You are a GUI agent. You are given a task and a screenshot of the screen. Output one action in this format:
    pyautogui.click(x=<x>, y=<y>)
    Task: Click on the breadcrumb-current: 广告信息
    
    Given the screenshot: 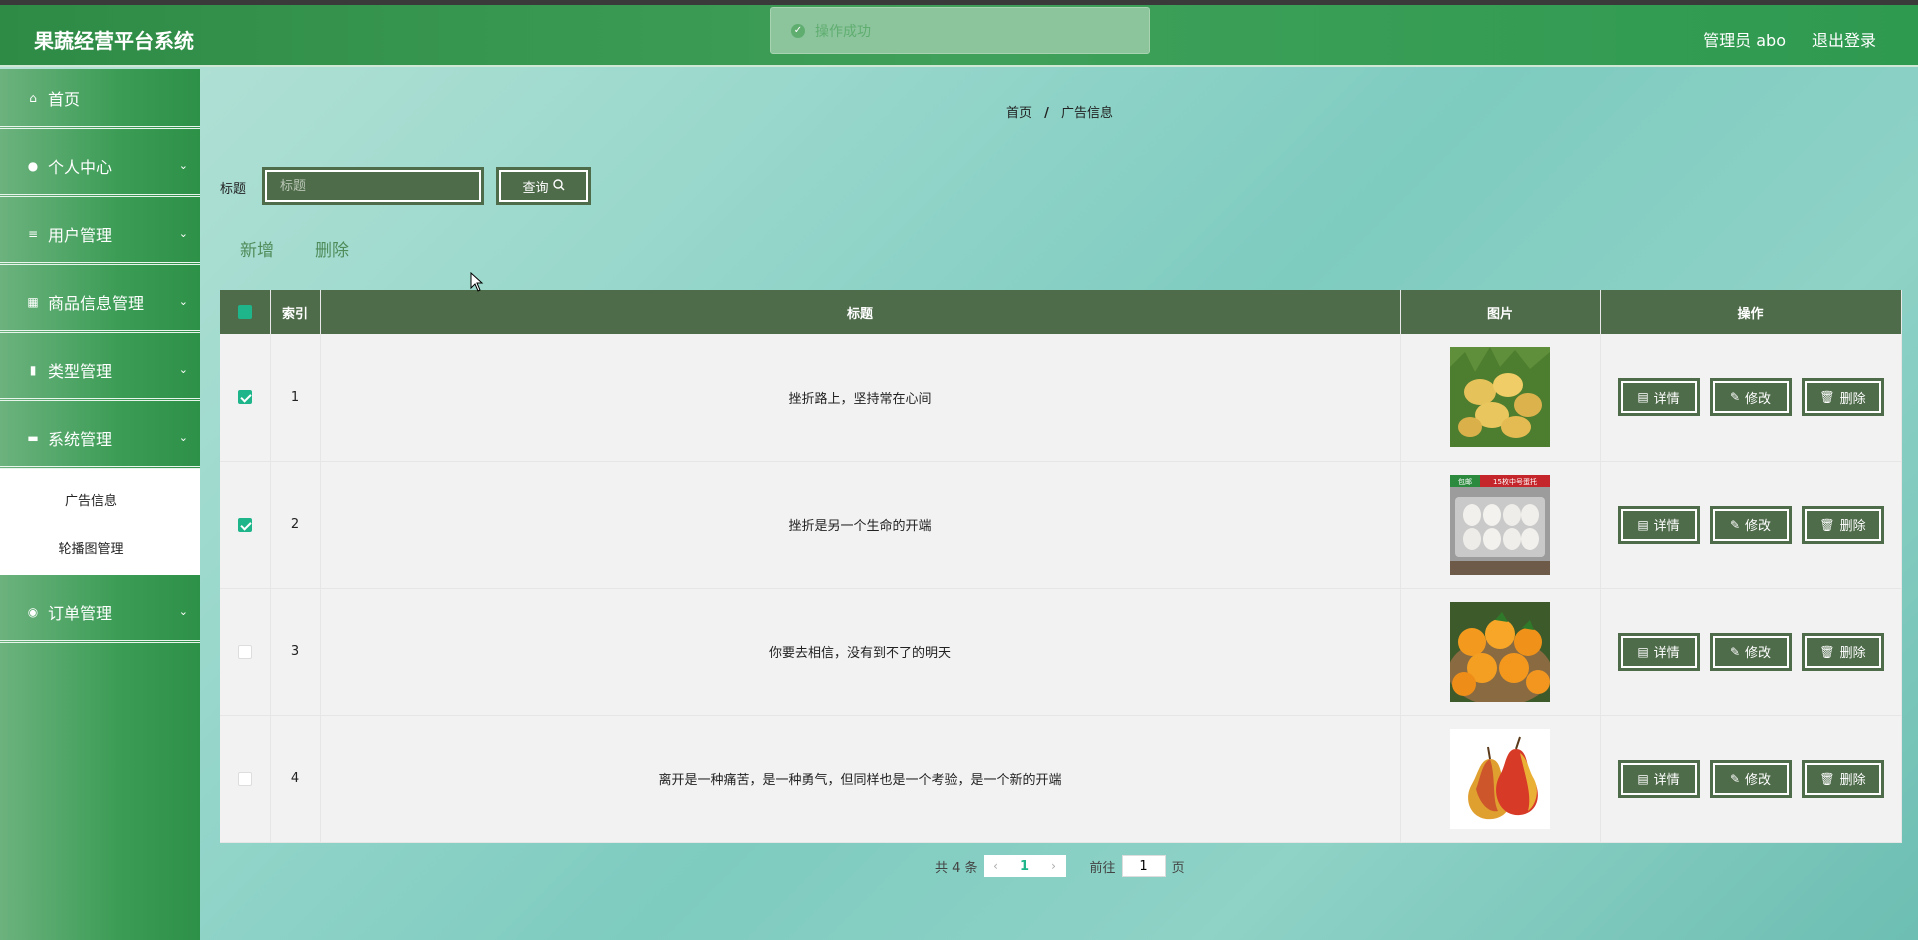 What is the action you would take?
    pyautogui.click(x=1087, y=113)
    